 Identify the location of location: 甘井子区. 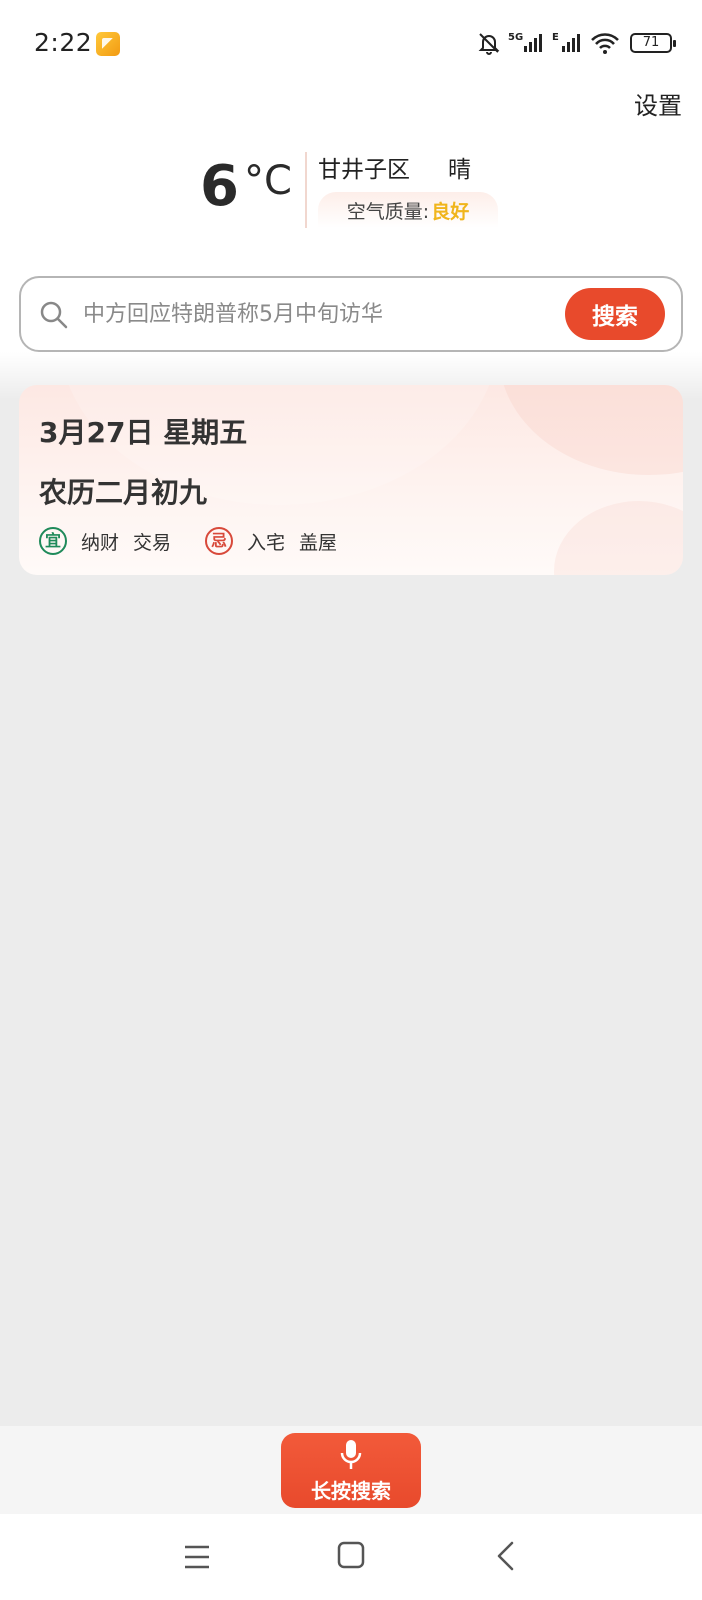
(364, 170).